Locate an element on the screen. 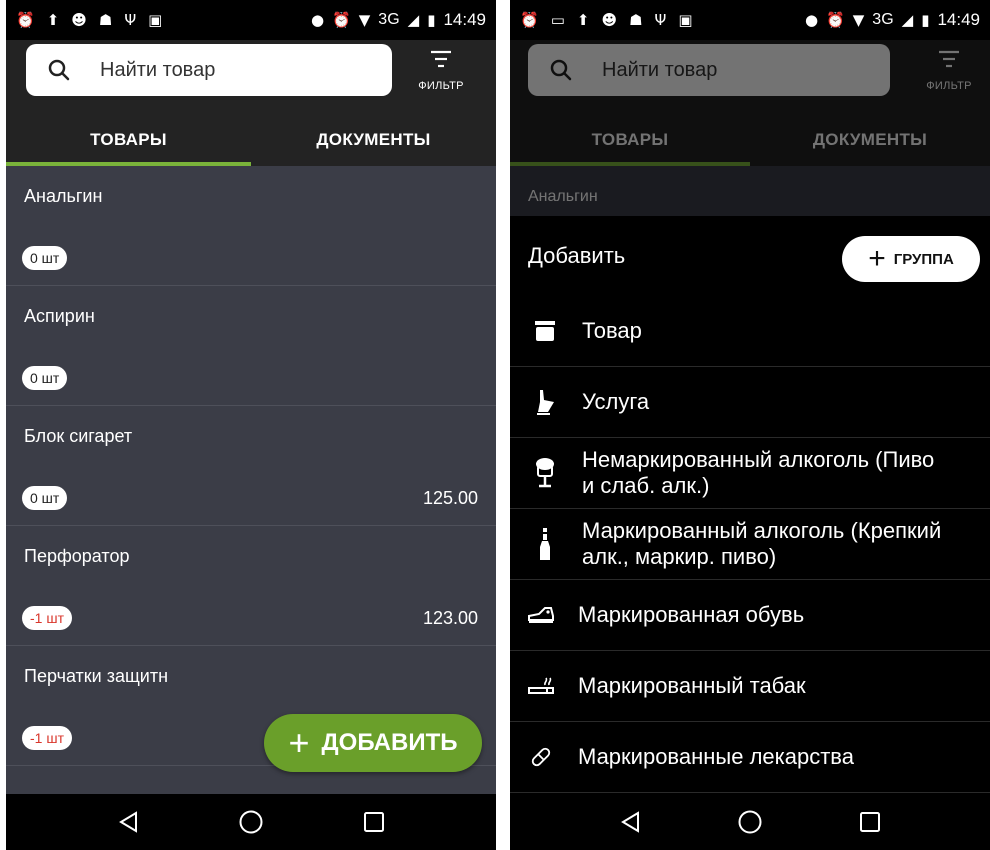 The image size is (990, 850). tab-bar: ТОВАРЫ ДОКУМЕНТЫ is located at coordinates (251, 140).